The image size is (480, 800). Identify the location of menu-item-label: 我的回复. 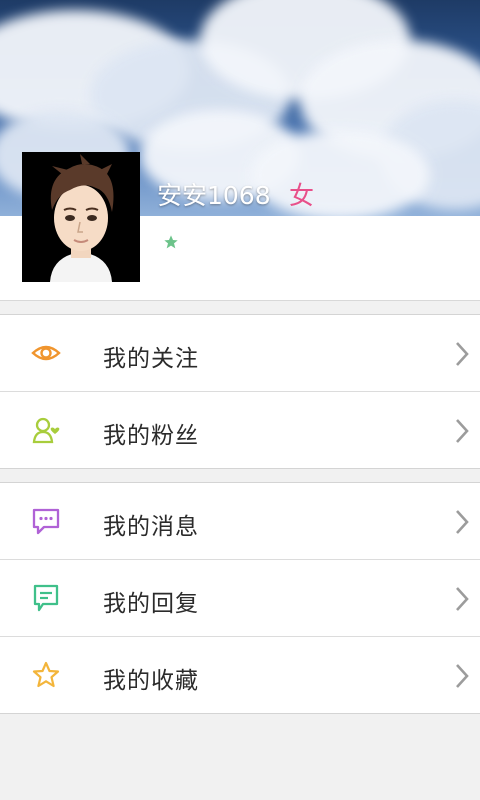
(151, 604).